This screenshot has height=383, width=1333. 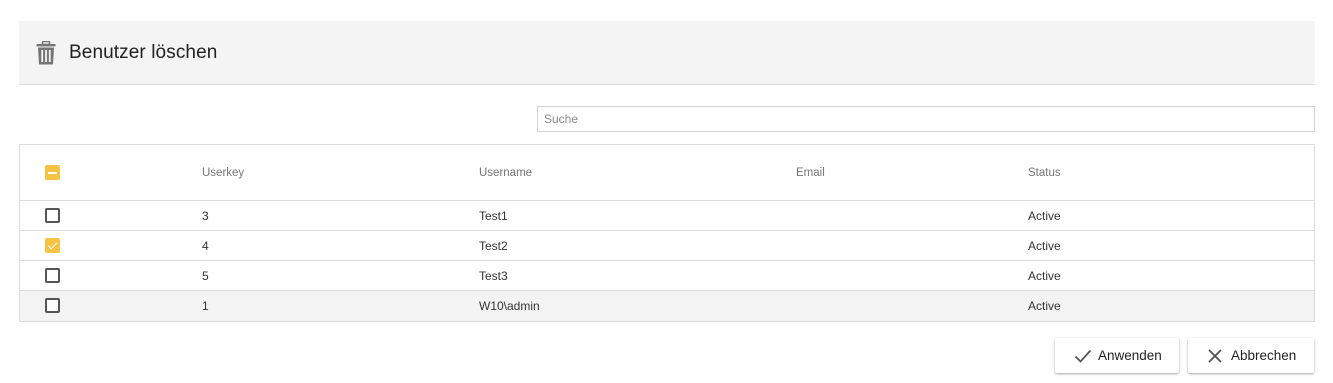 What do you see at coordinates (143, 52) in the screenshot?
I see `dialog-title: Benutzer löschen` at bounding box center [143, 52].